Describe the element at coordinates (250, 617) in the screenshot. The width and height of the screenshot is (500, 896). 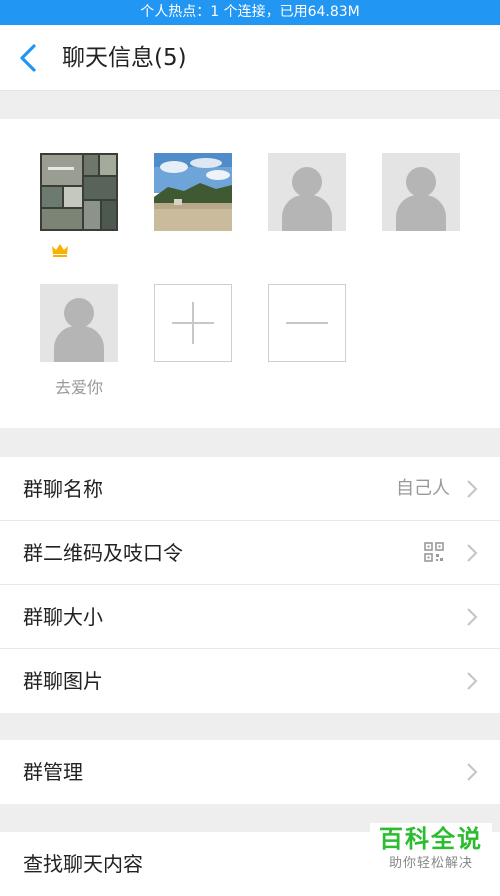
I see `group-size-row: 群聊大小` at that location.